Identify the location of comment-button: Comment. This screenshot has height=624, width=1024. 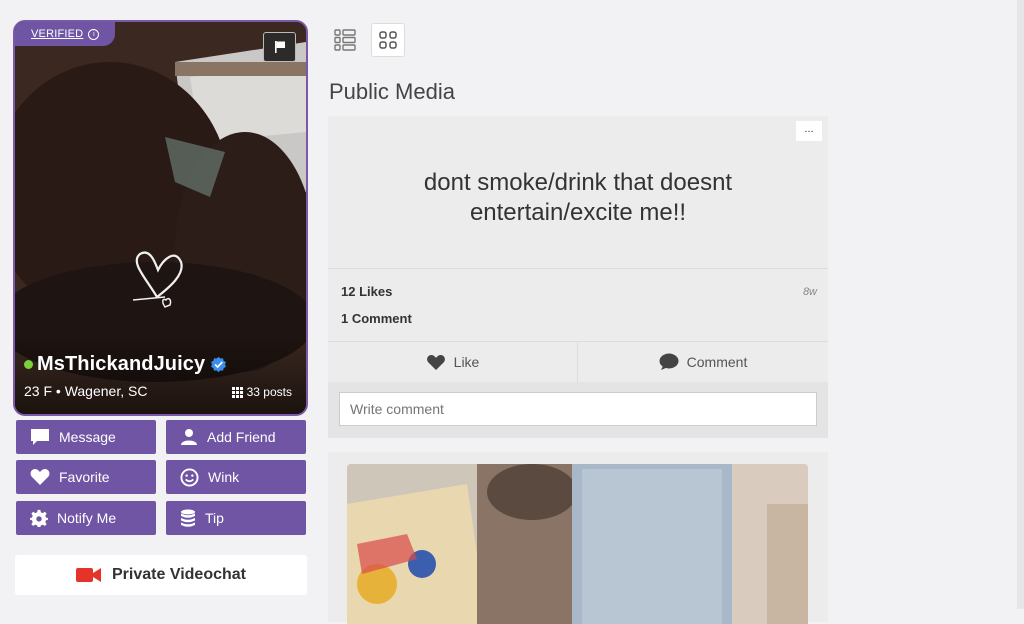
(703, 362).